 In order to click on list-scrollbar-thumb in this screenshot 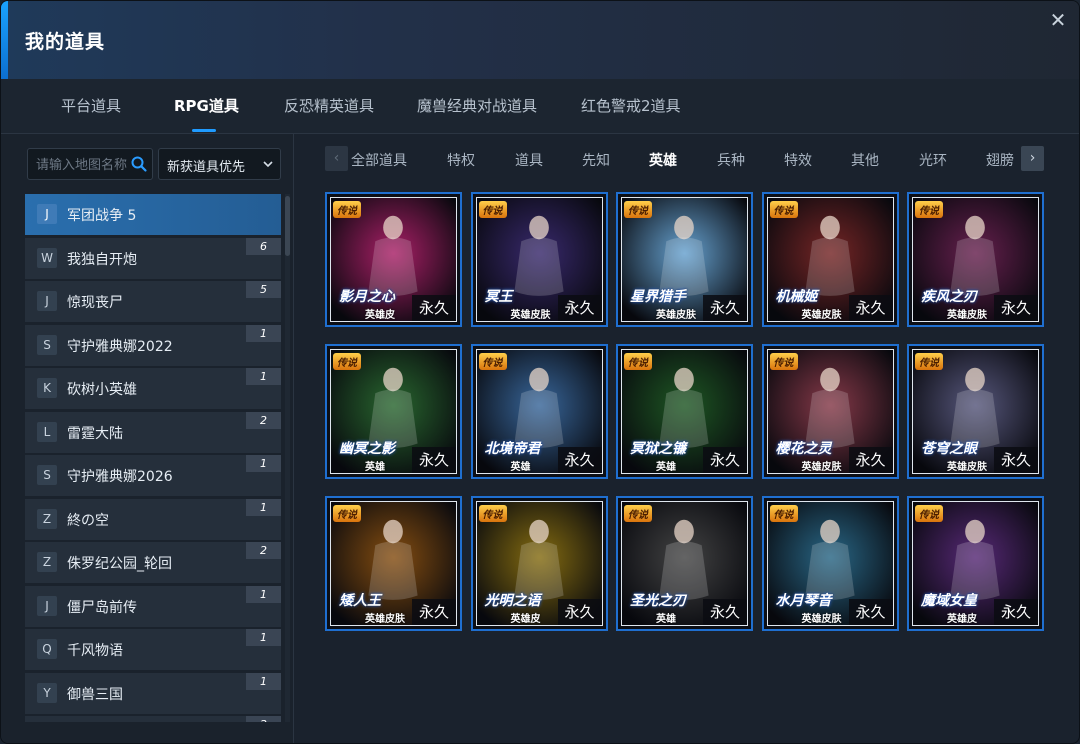, I will do `click(287, 226)`.